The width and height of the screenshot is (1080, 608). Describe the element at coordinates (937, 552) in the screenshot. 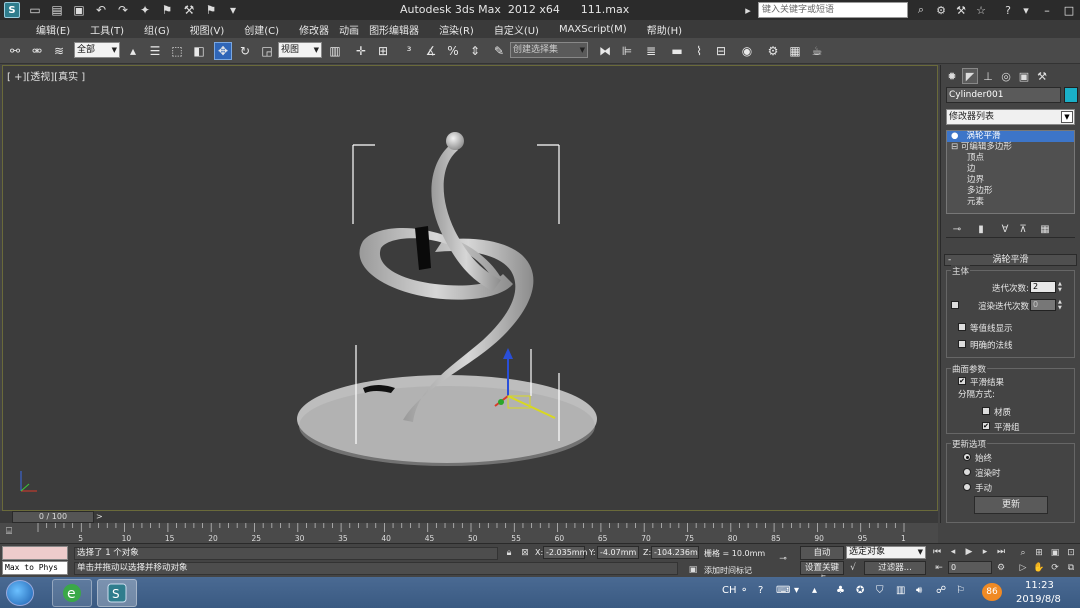

I see `go-to-start-icon: ⏮` at that location.